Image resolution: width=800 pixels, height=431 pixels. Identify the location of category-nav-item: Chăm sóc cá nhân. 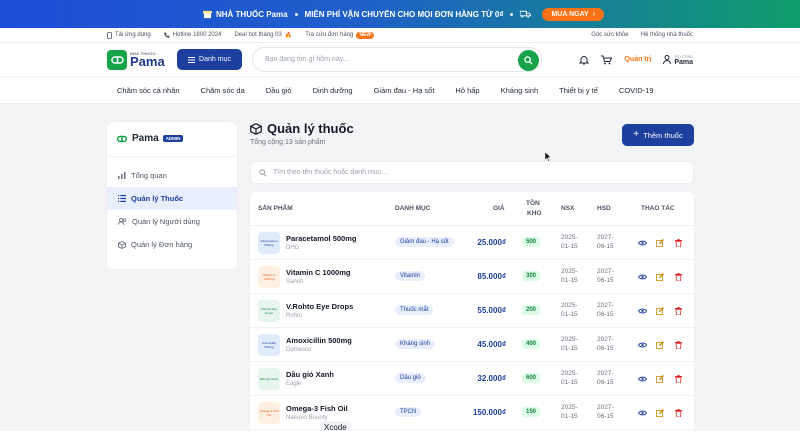
(148, 90).